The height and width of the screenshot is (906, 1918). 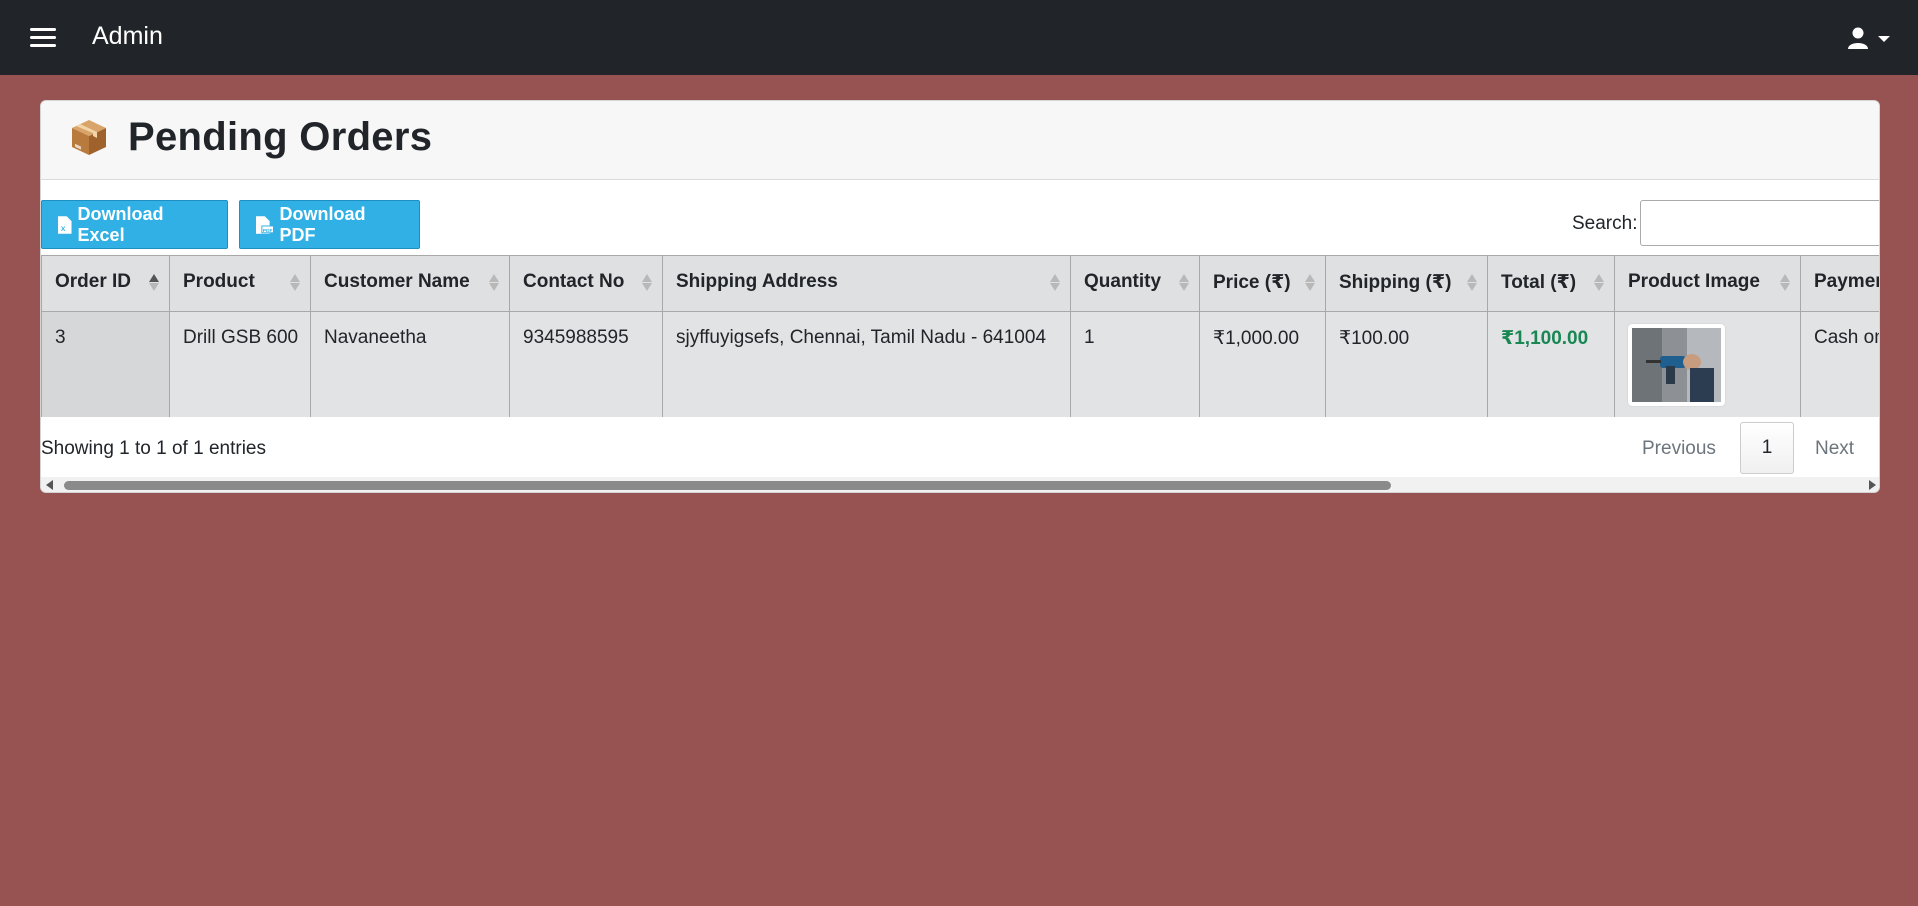 What do you see at coordinates (1551, 364) in the screenshot?
I see `cell-total: ₹1,100.00` at bounding box center [1551, 364].